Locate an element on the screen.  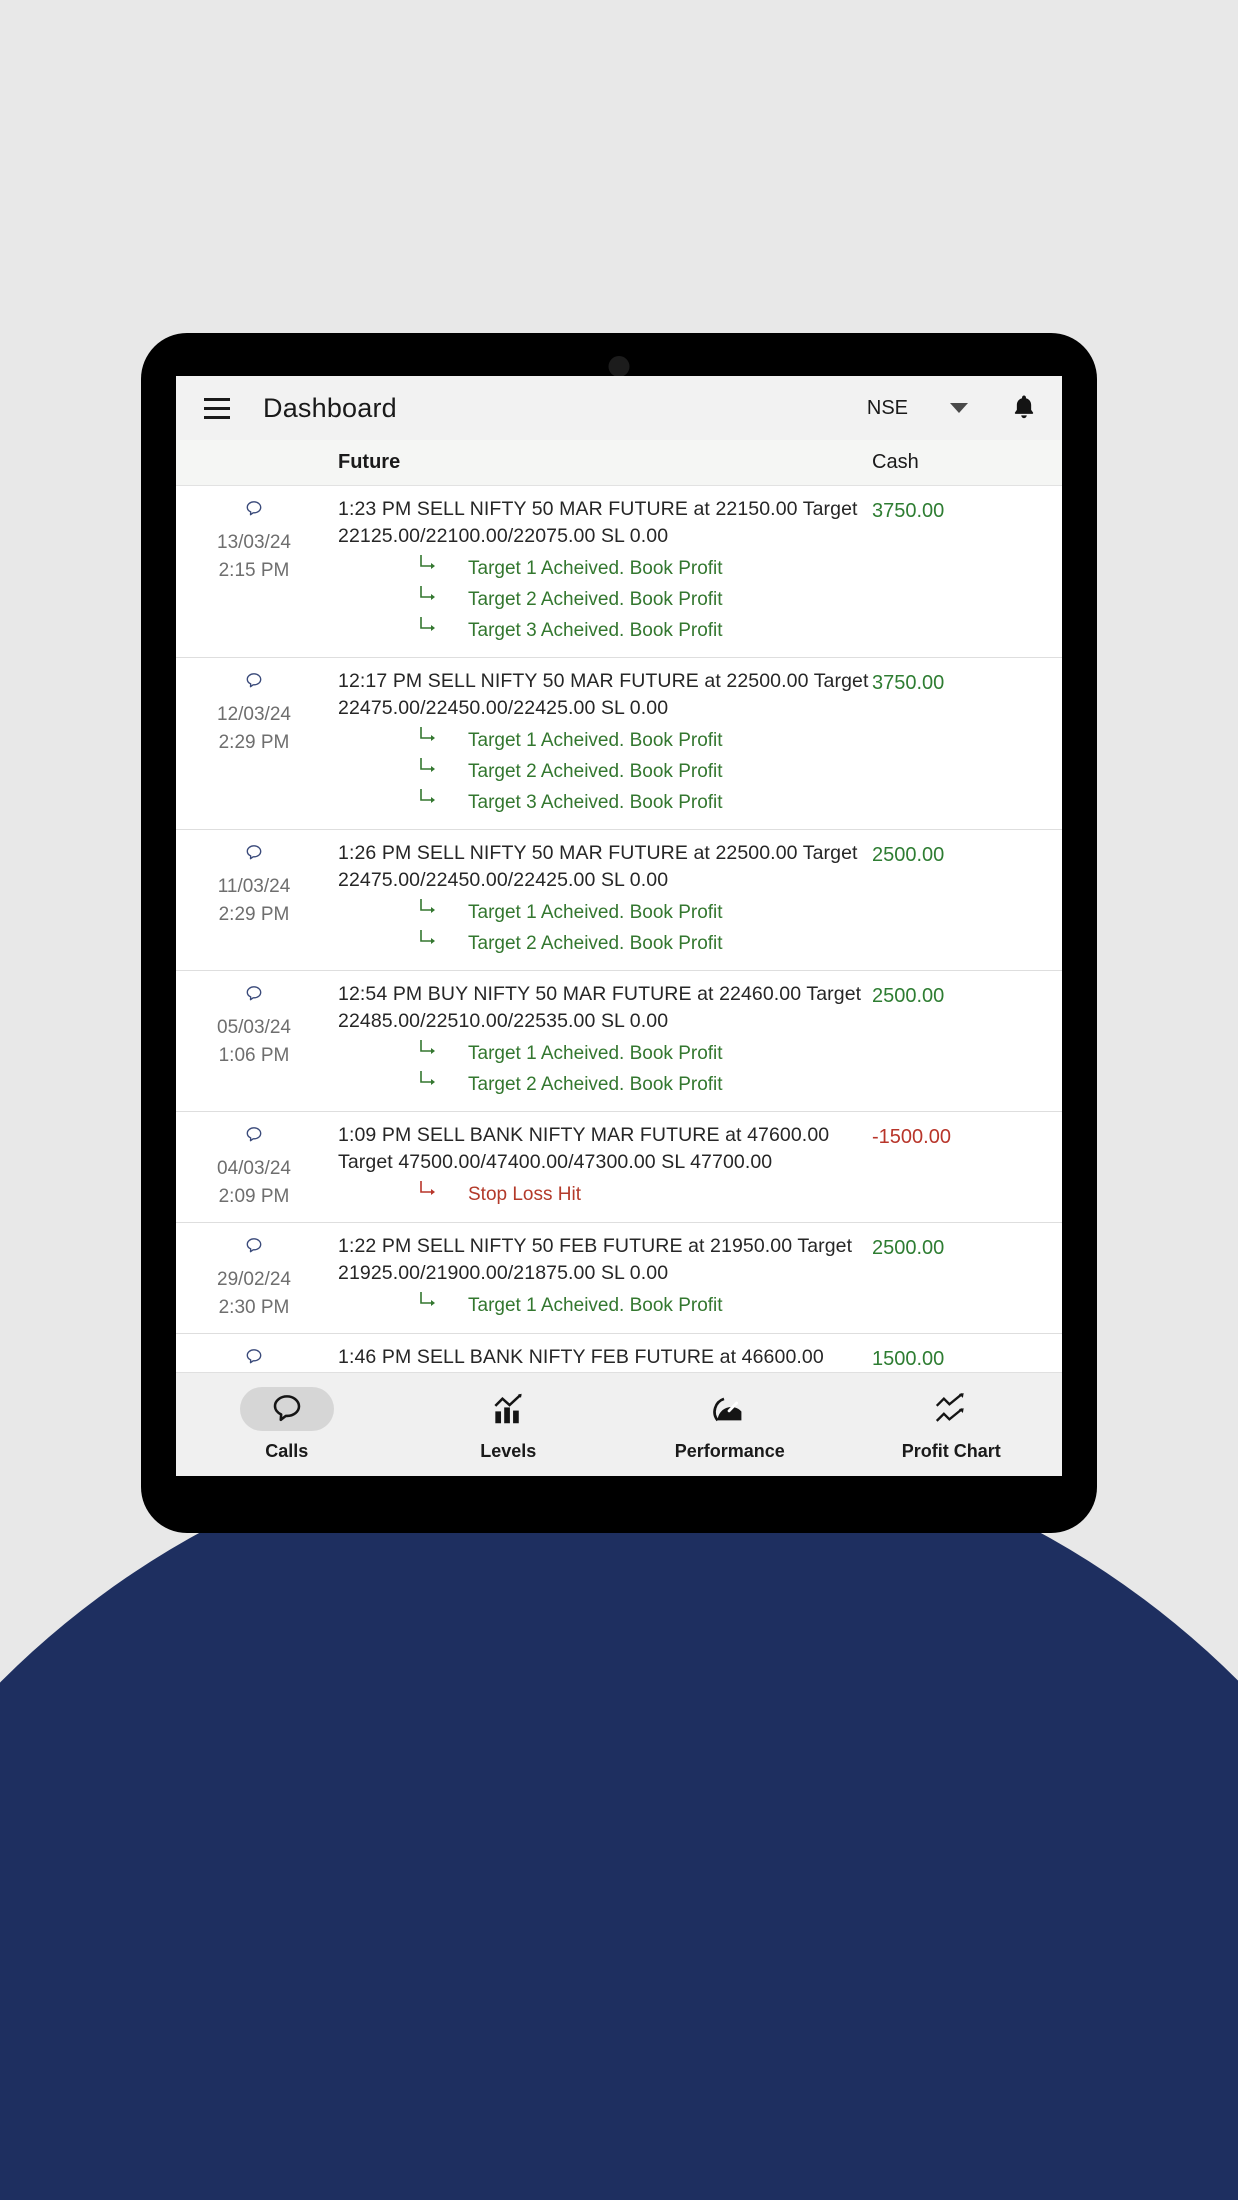
bottom-navigation-bar: Calls Levels Performance Profit Chart is located at coordinates (619, 1424).